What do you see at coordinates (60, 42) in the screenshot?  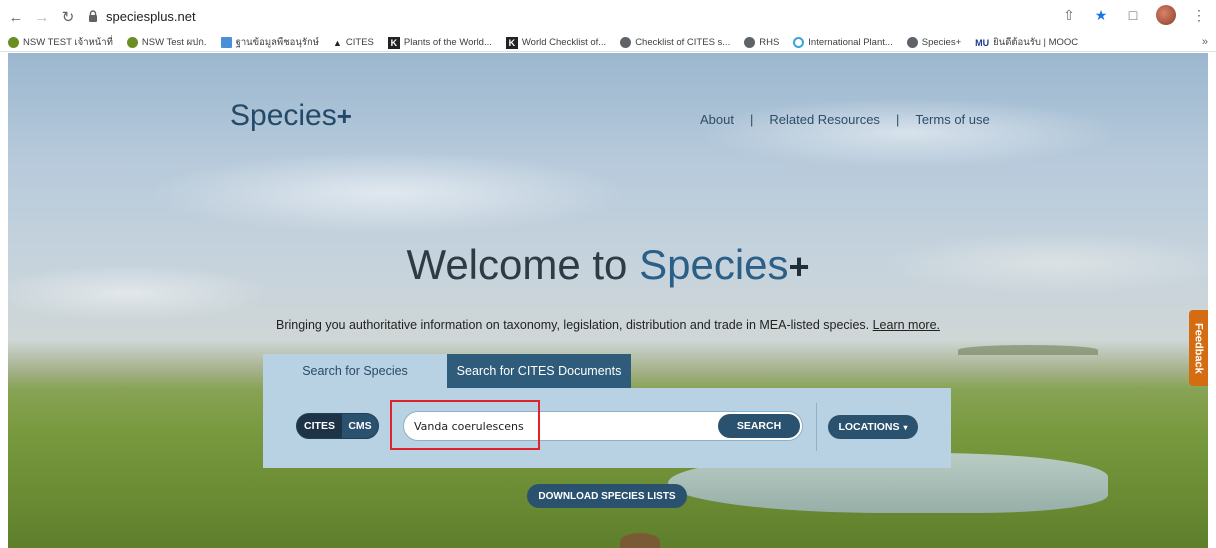 I see `bookmark-item: NSW TEST เจ้าหน้าที่` at bounding box center [60, 42].